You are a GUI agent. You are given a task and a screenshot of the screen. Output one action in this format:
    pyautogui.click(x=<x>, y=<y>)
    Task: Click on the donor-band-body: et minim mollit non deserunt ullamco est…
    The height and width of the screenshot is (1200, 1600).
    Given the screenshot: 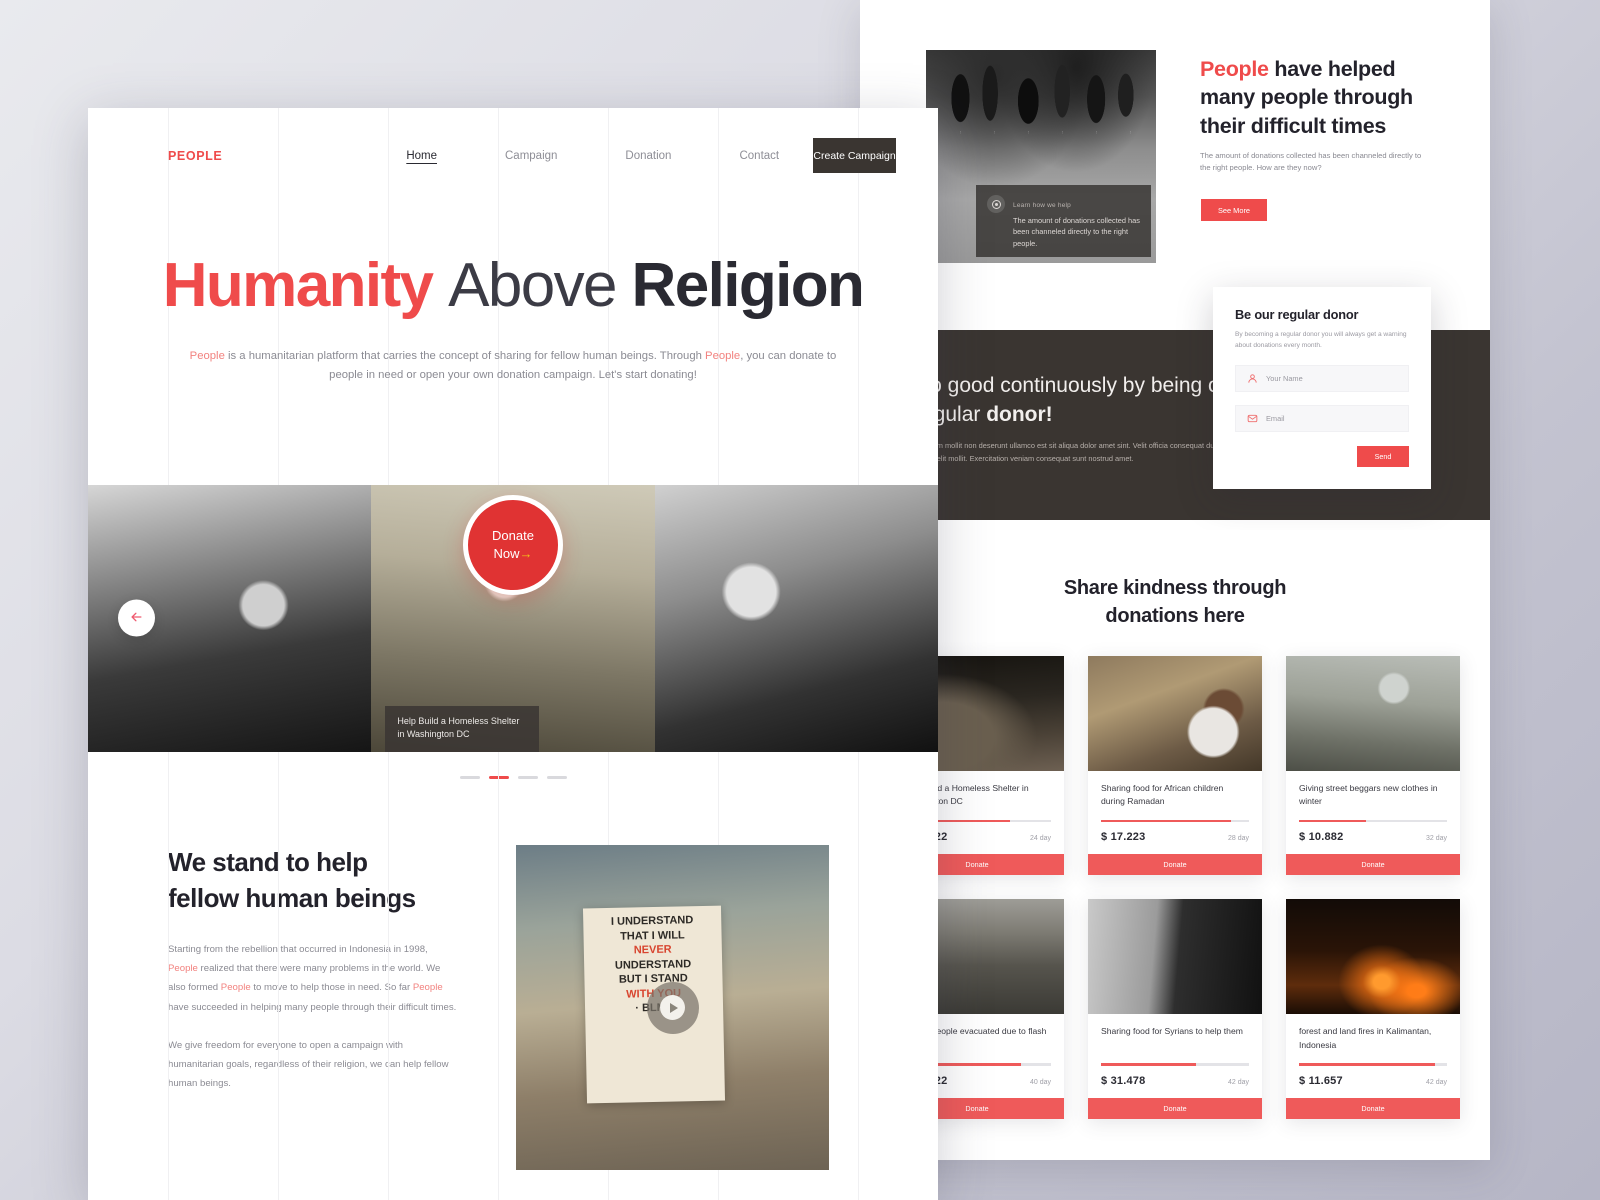 What is the action you would take?
    pyautogui.click(x=1067, y=452)
    